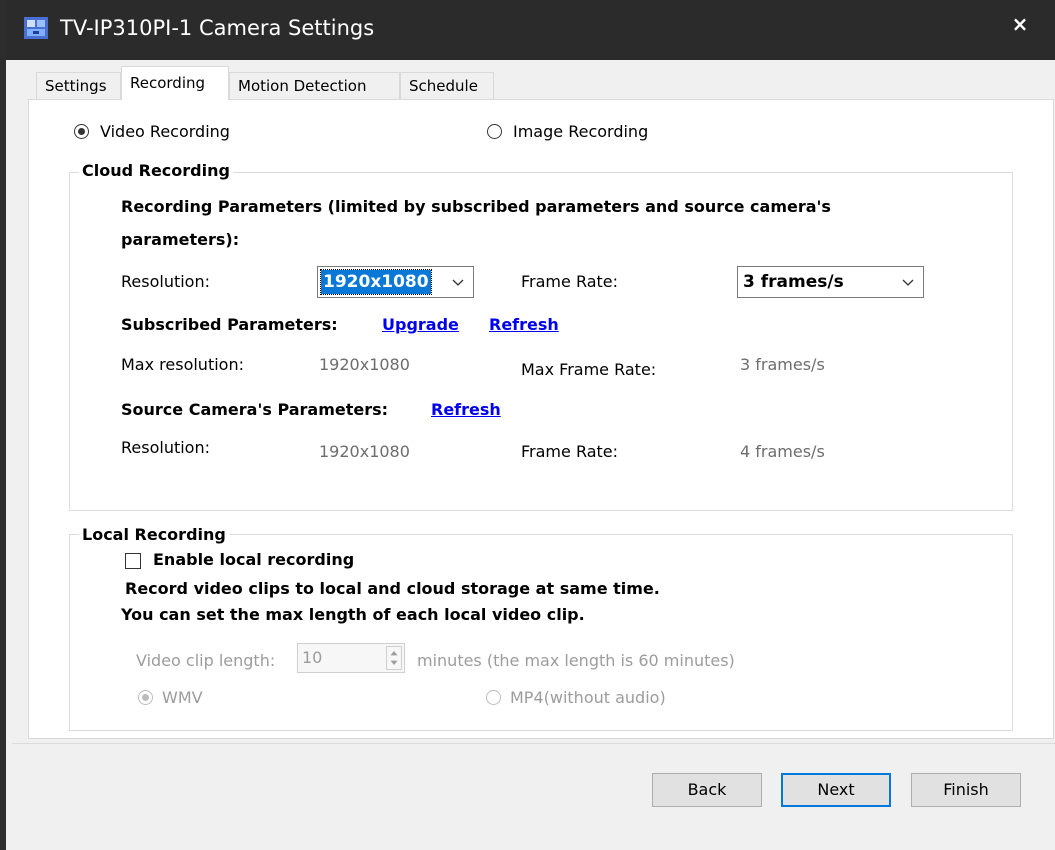 The width and height of the screenshot is (1055, 850). What do you see at coordinates (78, 85) in the screenshot?
I see `tab-settings: Settings` at bounding box center [78, 85].